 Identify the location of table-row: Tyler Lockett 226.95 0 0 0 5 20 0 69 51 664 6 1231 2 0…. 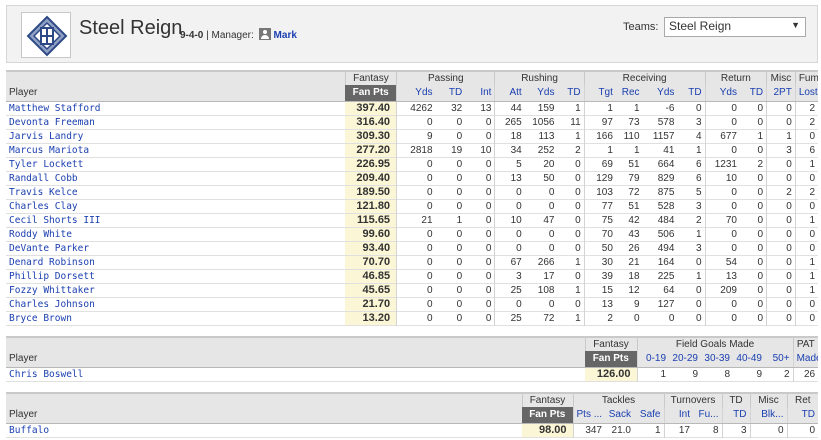
(412, 164).